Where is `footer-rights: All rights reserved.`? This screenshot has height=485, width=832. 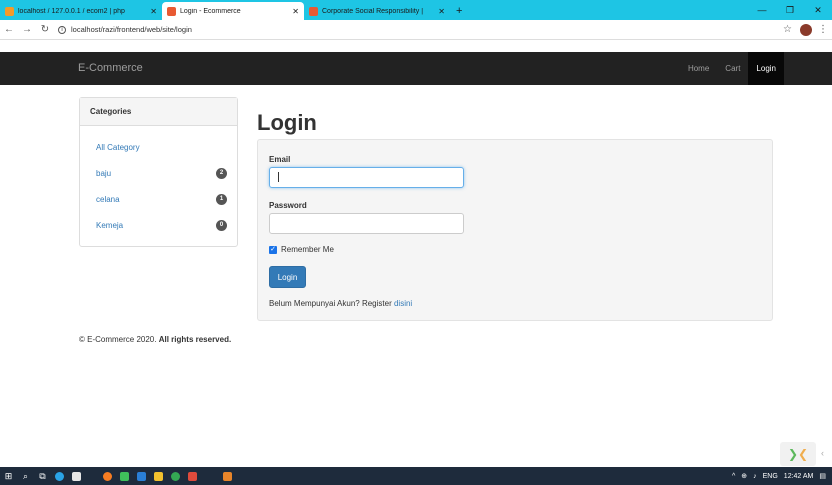
footer-rights: All rights reserved. is located at coordinates (195, 339).